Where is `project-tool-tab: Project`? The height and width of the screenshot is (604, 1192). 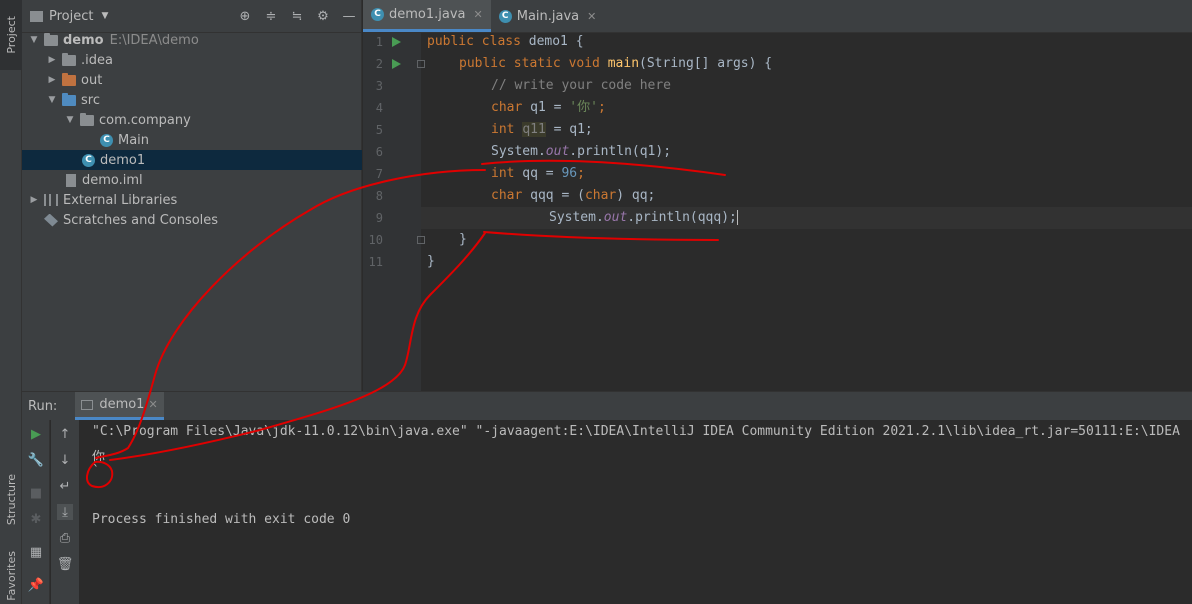
project-tool-tab: Project is located at coordinates (11, 35).